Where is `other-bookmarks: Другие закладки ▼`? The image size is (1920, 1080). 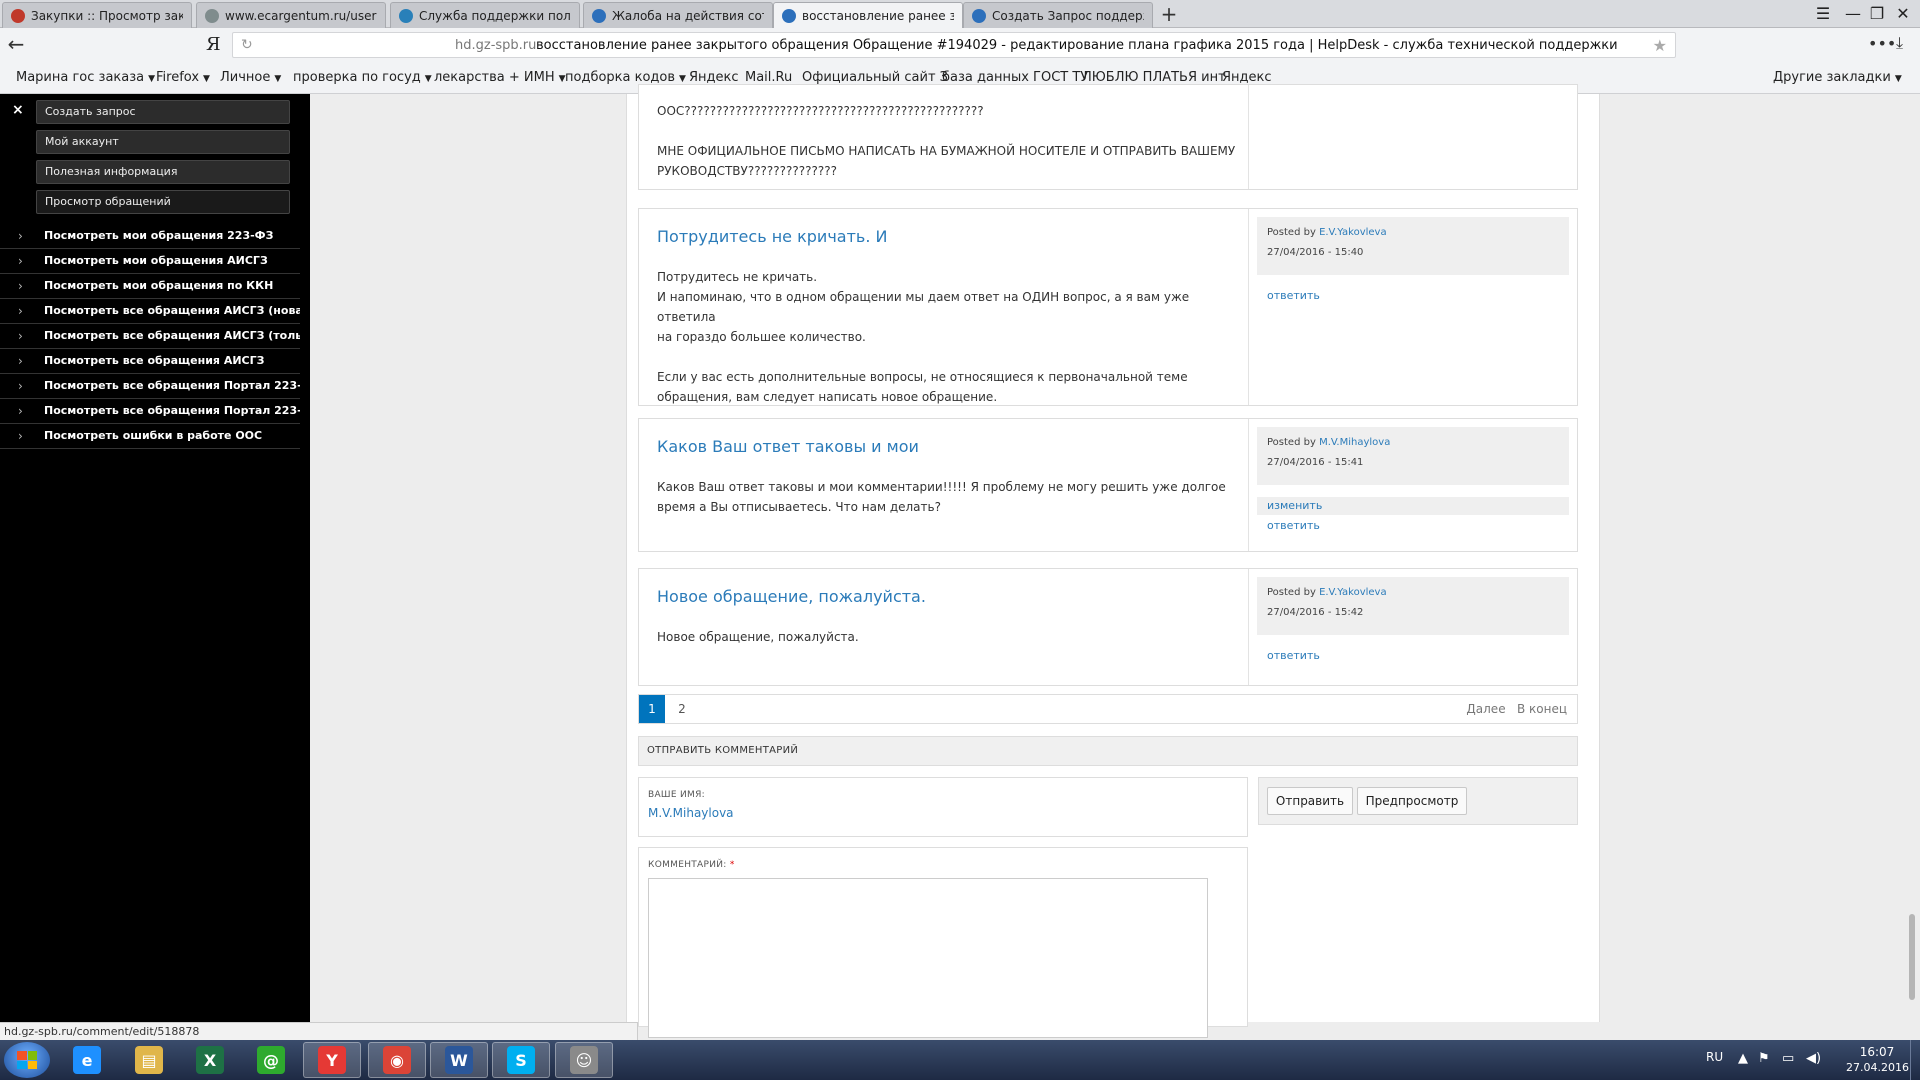 other-bookmarks: Другие закладки ▼ is located at coordinates (1837, 77).